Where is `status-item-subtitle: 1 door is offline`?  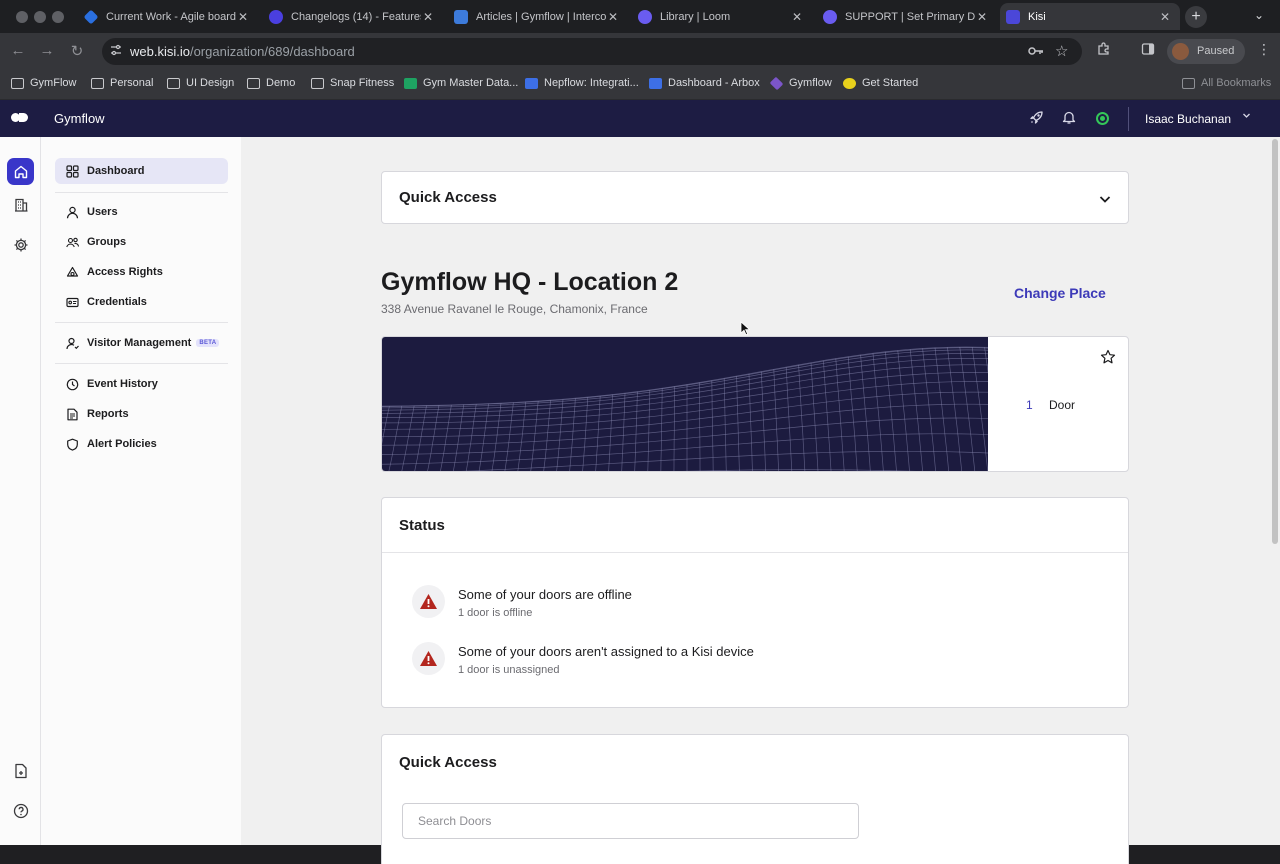
status-item-subtitle: 1 door is offline is located at coordinates (495, 613).